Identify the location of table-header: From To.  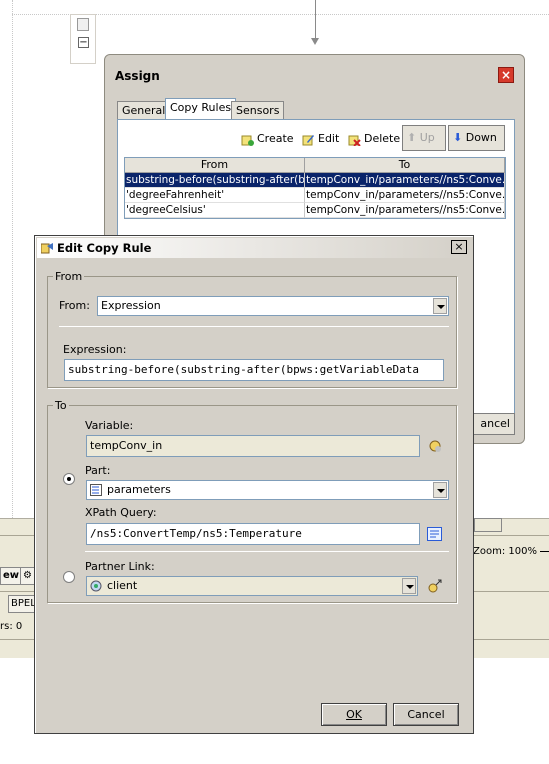
(315, 165).